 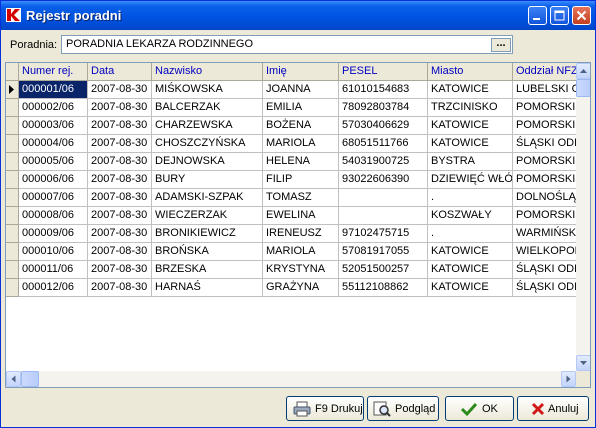 What do you see at coordinates (383, 126) in the screenshot?
I see `table-cell: 57030406629` at bounding box center [383, 126].